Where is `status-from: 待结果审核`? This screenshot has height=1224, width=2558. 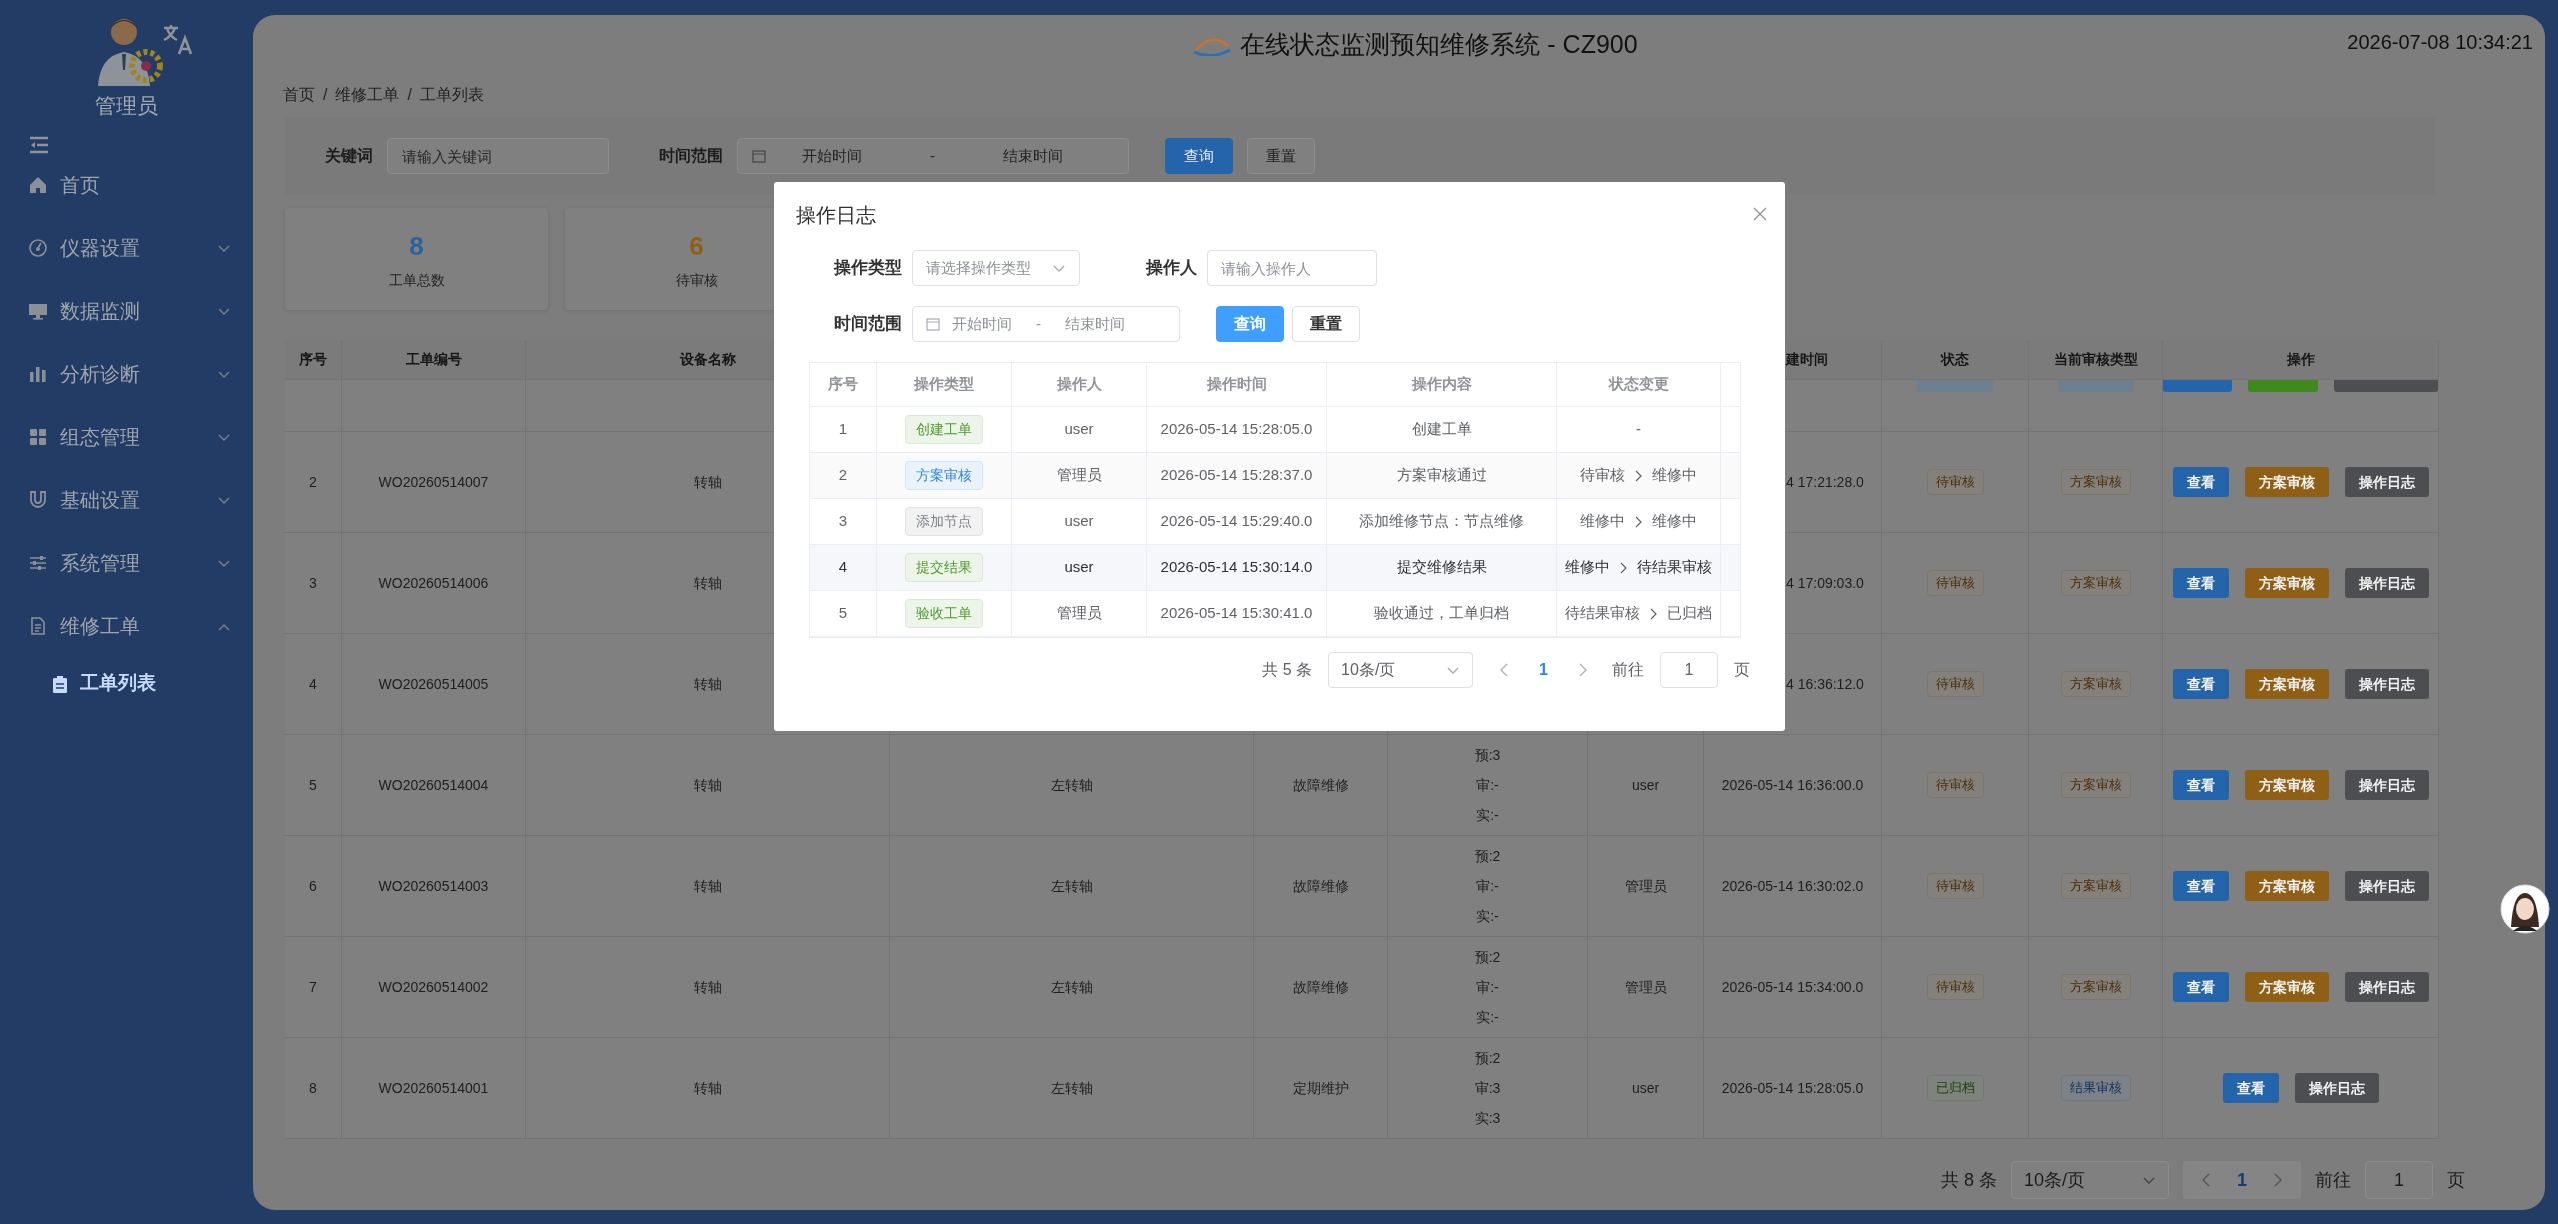
status-from: 待结果审核 is located at coordinates (1602, 613).